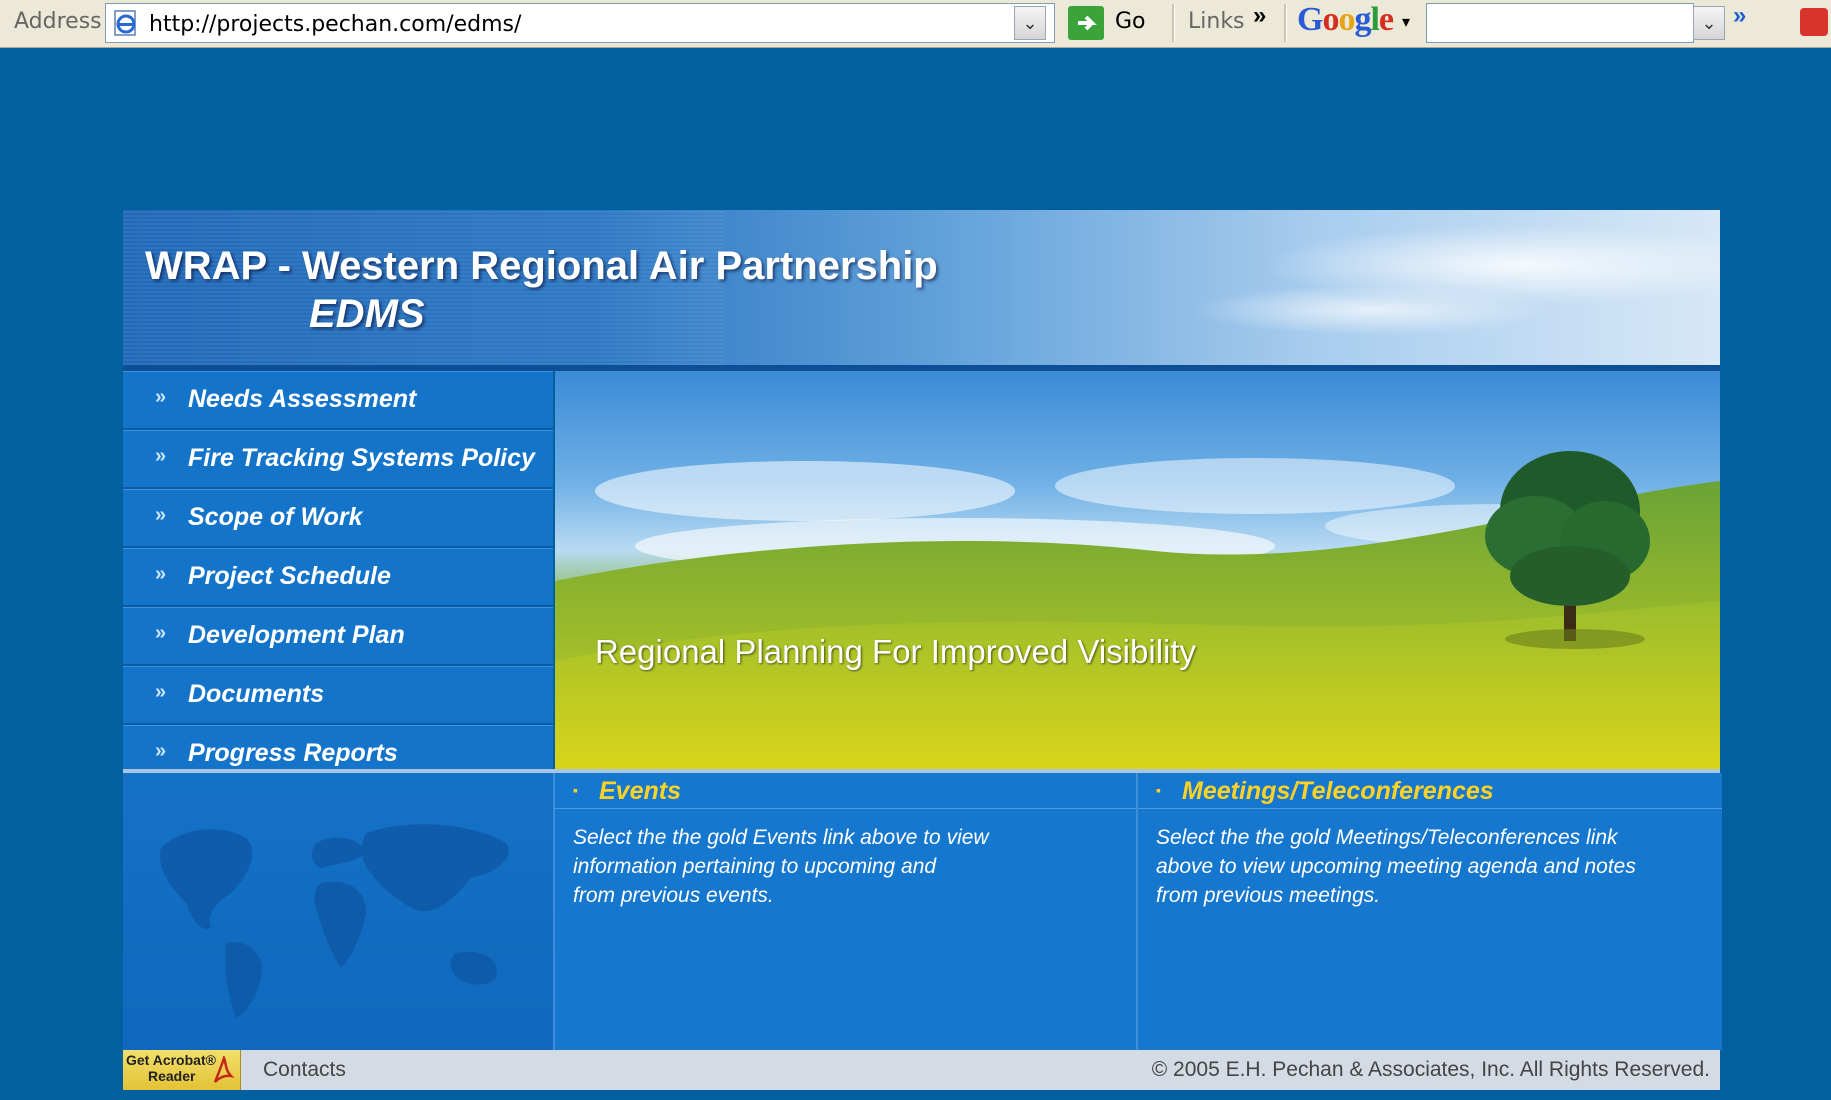 Image resolution: width=1831 pixels, height=1100 pixels. I want to click on site-title: WRAP - Western Regional Air Partnership, so click(541, 266).